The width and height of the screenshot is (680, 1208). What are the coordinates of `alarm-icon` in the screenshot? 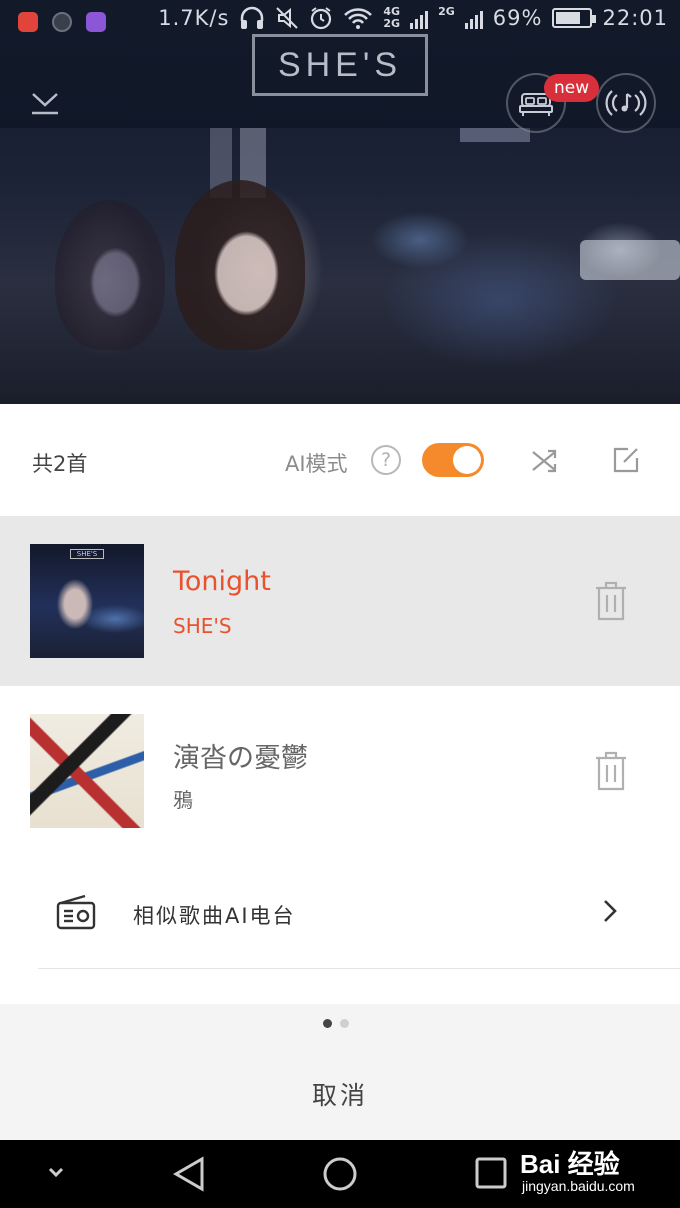 It's located at (321, 18).